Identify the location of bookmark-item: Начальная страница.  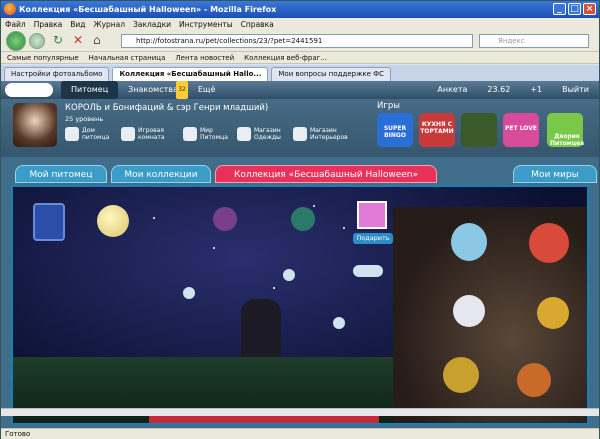
(127, 58).